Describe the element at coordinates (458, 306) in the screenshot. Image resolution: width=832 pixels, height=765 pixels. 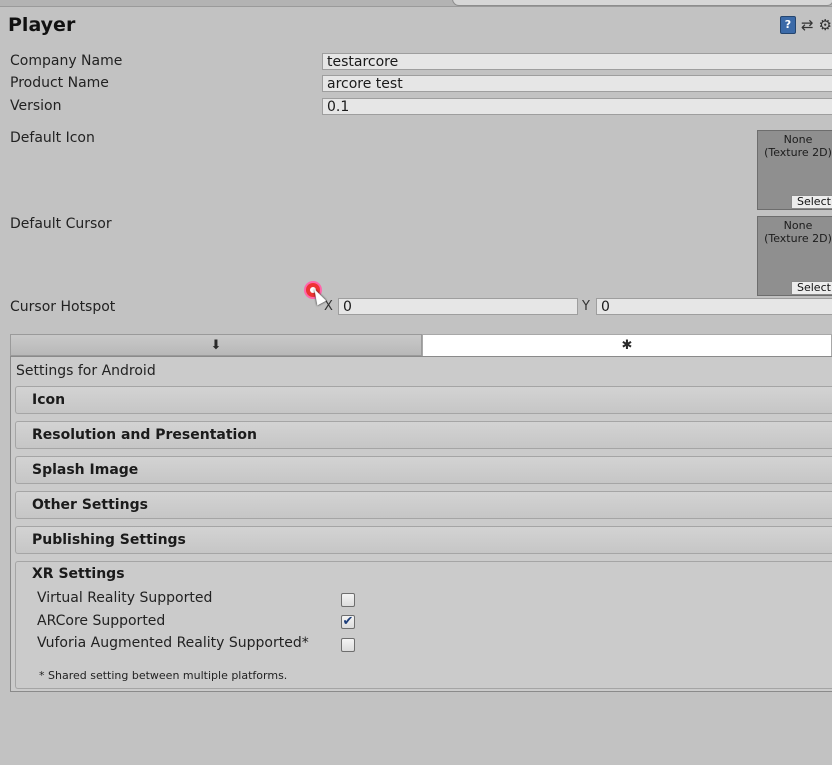
I see `hotspot-x-field: 0` at that location.